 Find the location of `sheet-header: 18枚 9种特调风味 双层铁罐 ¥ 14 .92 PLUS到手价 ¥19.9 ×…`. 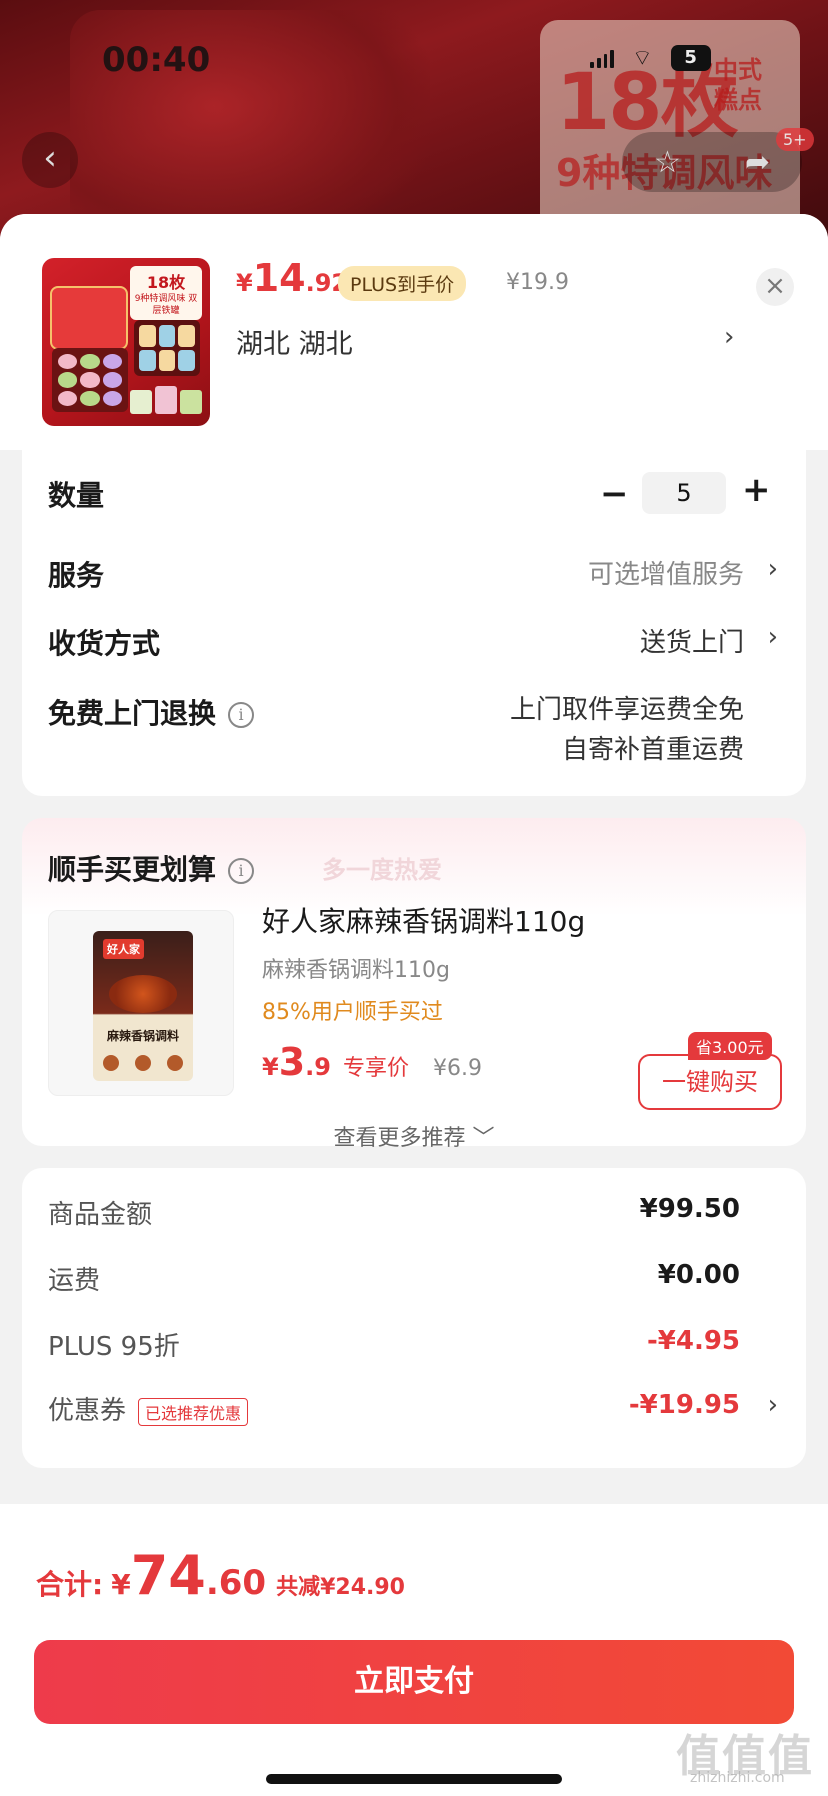

sheet-header: 18枚 9种特调风味 双层铁罐 ¥ 14 .92 PLUS到手价 ¥19.9 ×… is located at coordinates (414, 332).